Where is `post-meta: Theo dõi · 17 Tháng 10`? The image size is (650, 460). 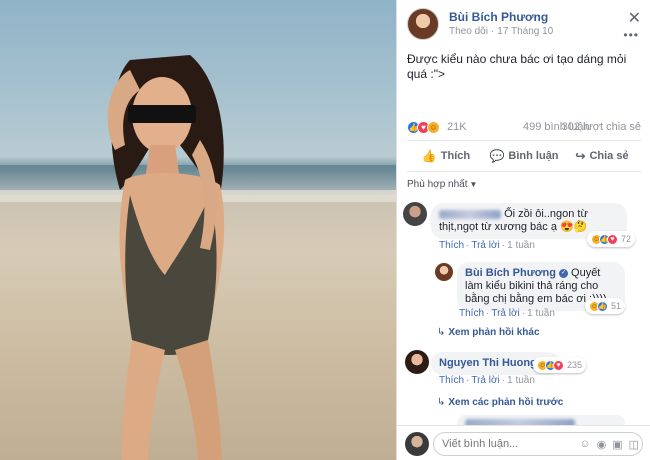 post-meta: Theo dõi · 17 Tháng 10 is located at coordinates (501, 31).